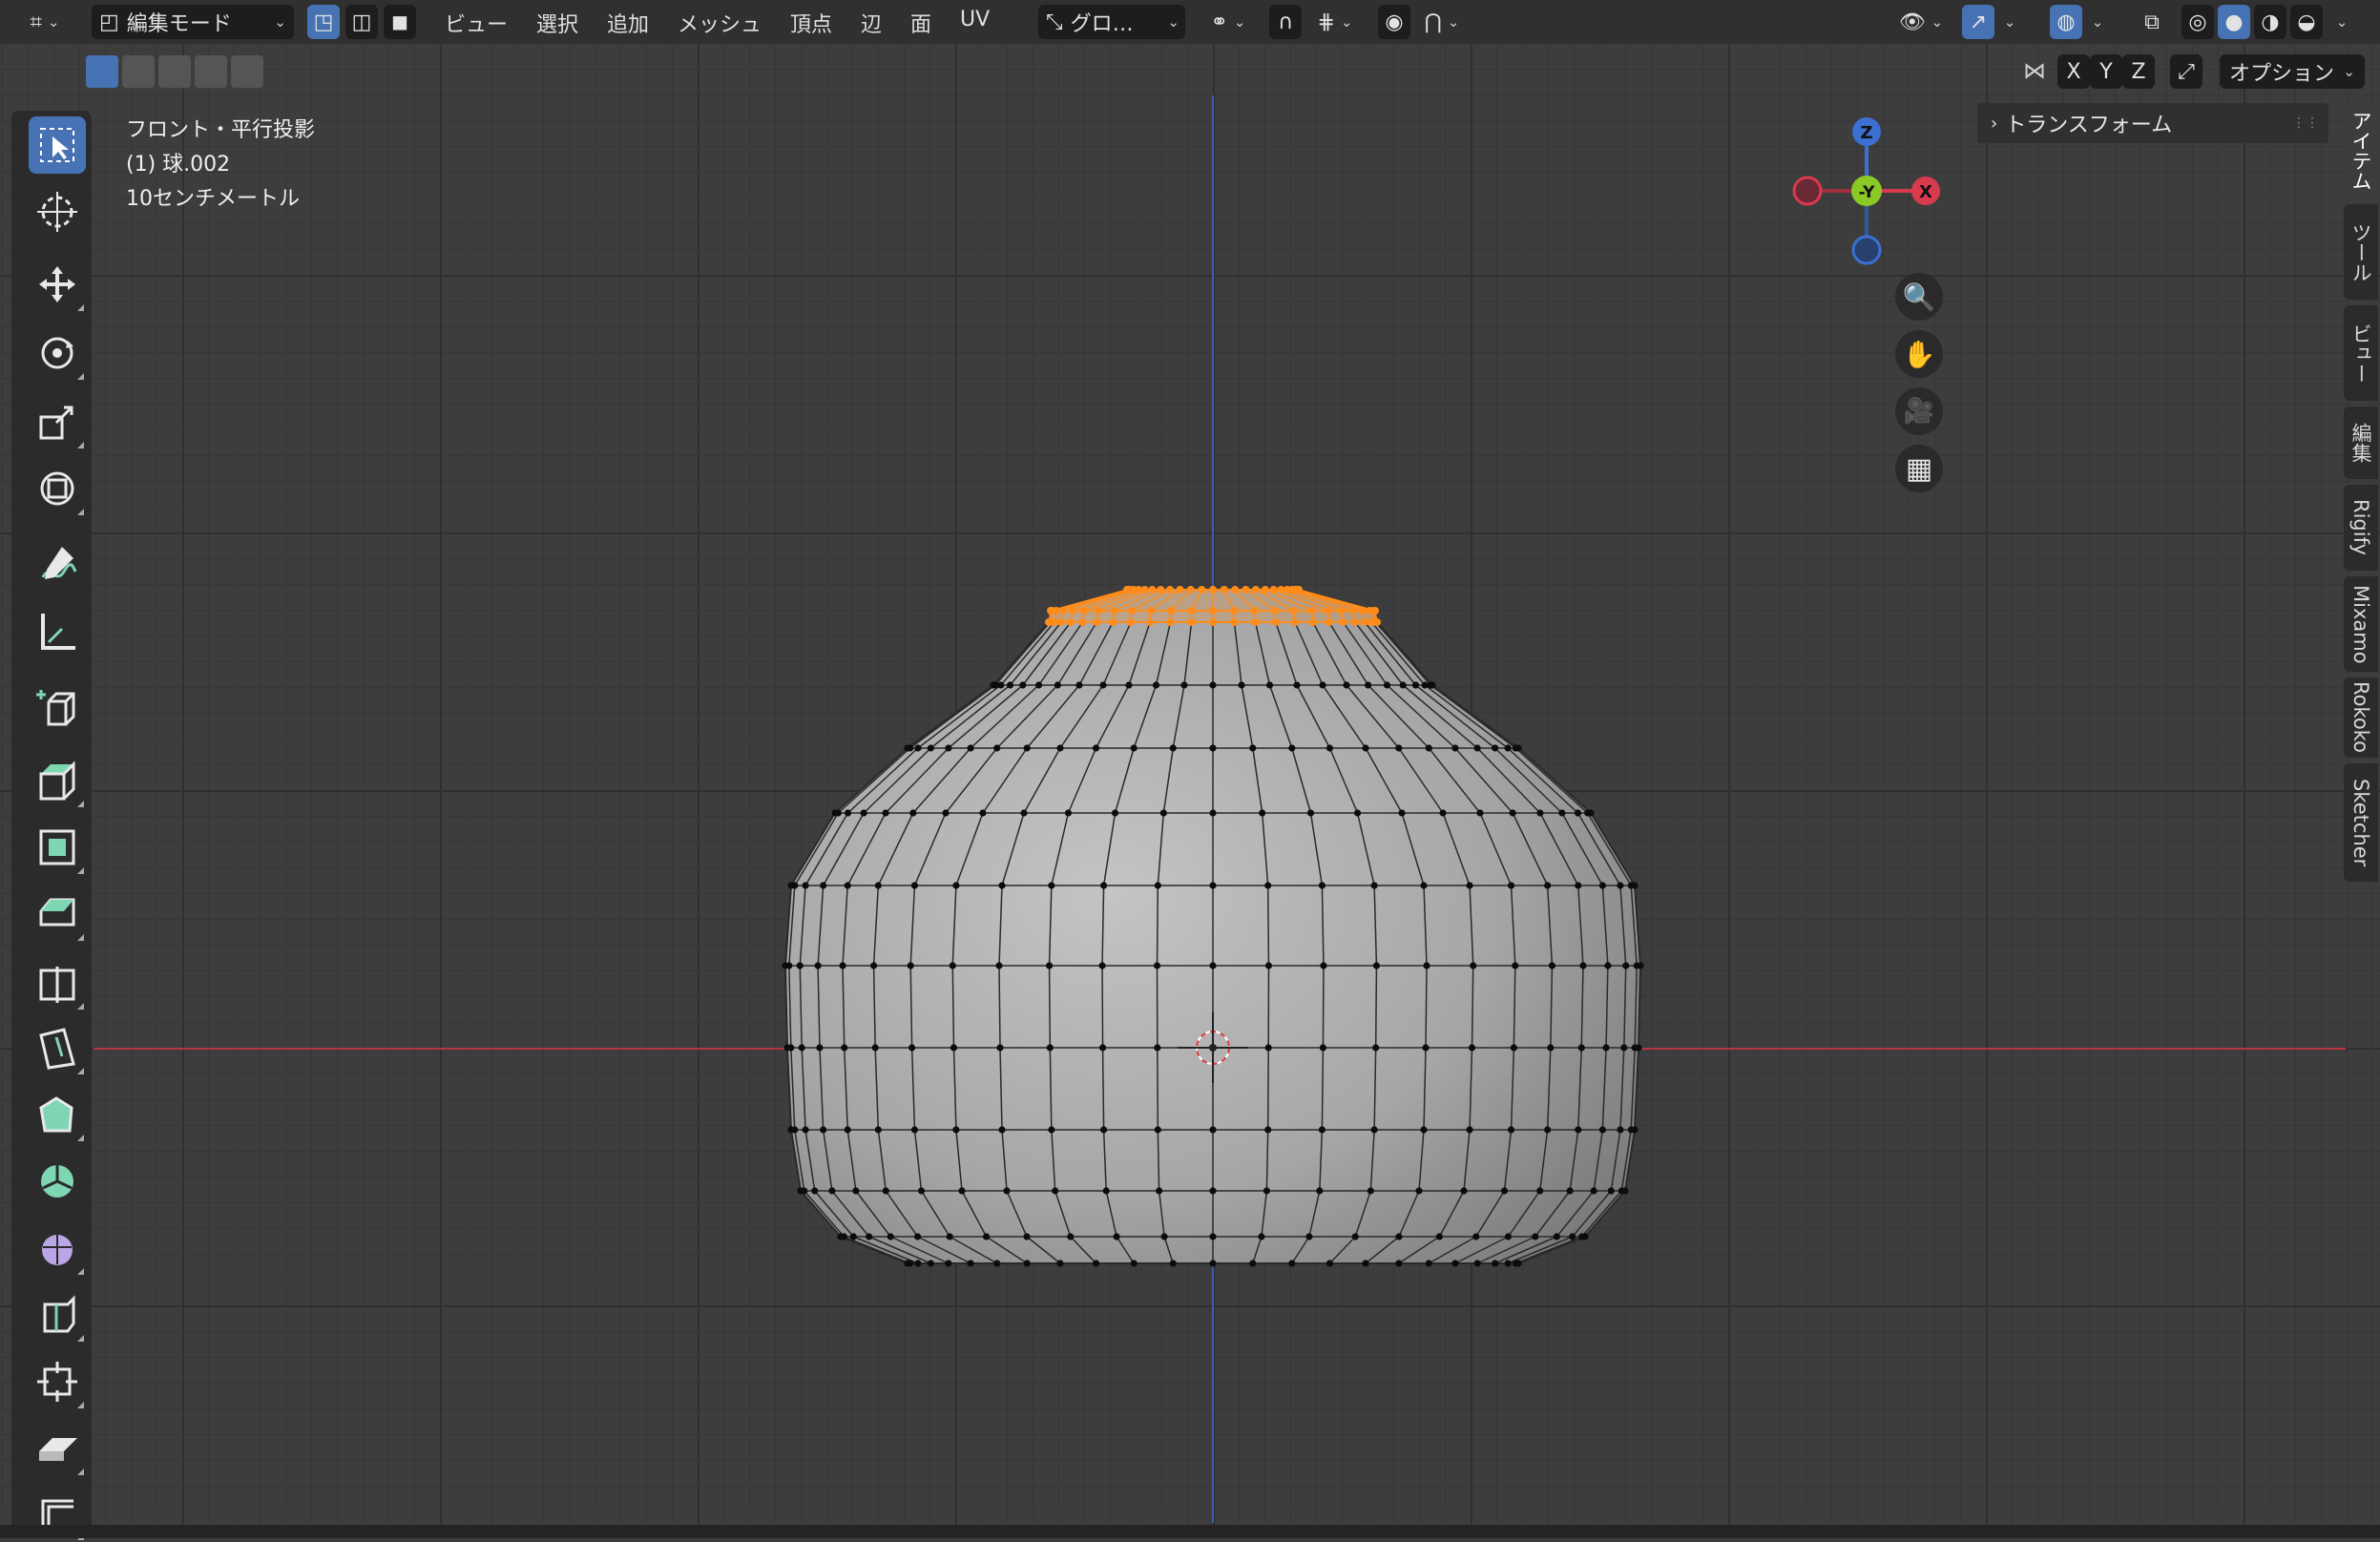 The width and height of the screenshot is (2380, 1542). I want to click on gizmo-x-axis: X, so click(1926, 191).